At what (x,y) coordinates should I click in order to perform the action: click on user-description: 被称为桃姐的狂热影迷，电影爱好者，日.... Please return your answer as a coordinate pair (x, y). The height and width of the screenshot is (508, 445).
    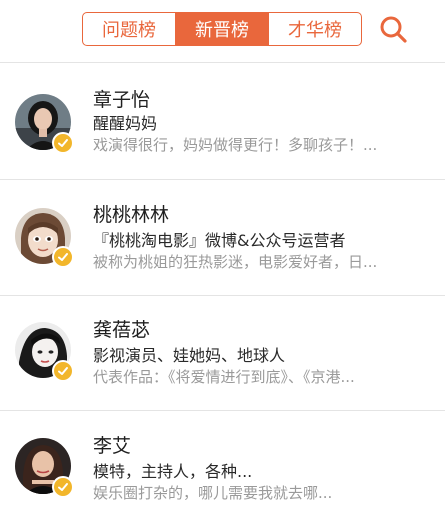
    Looking at the image, I should click on (235, 262).